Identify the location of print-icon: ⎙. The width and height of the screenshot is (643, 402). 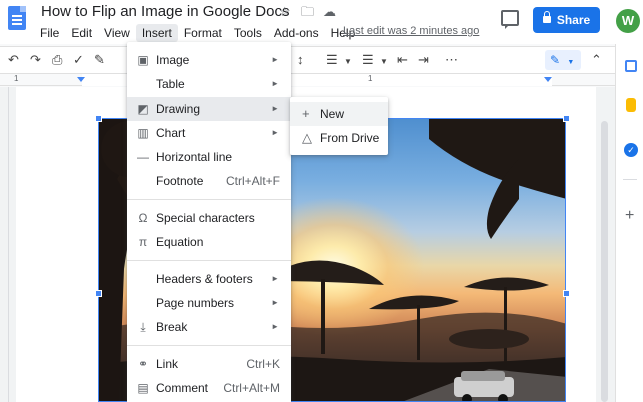
(57, 60).